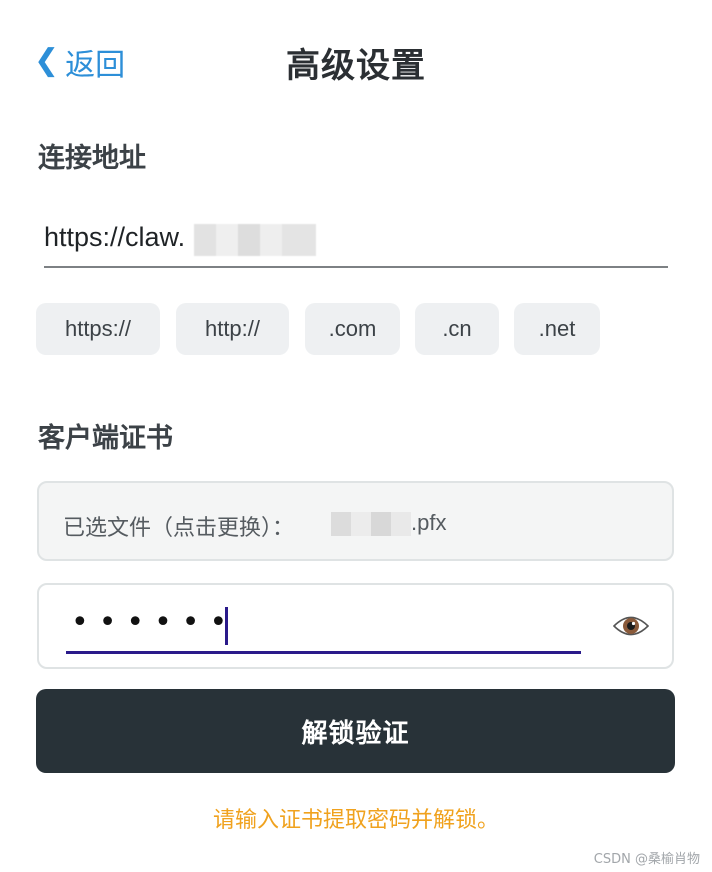  Describe the element at coordinates (352, 329) in the screenshot. I see `chip-com: .com` at that location.